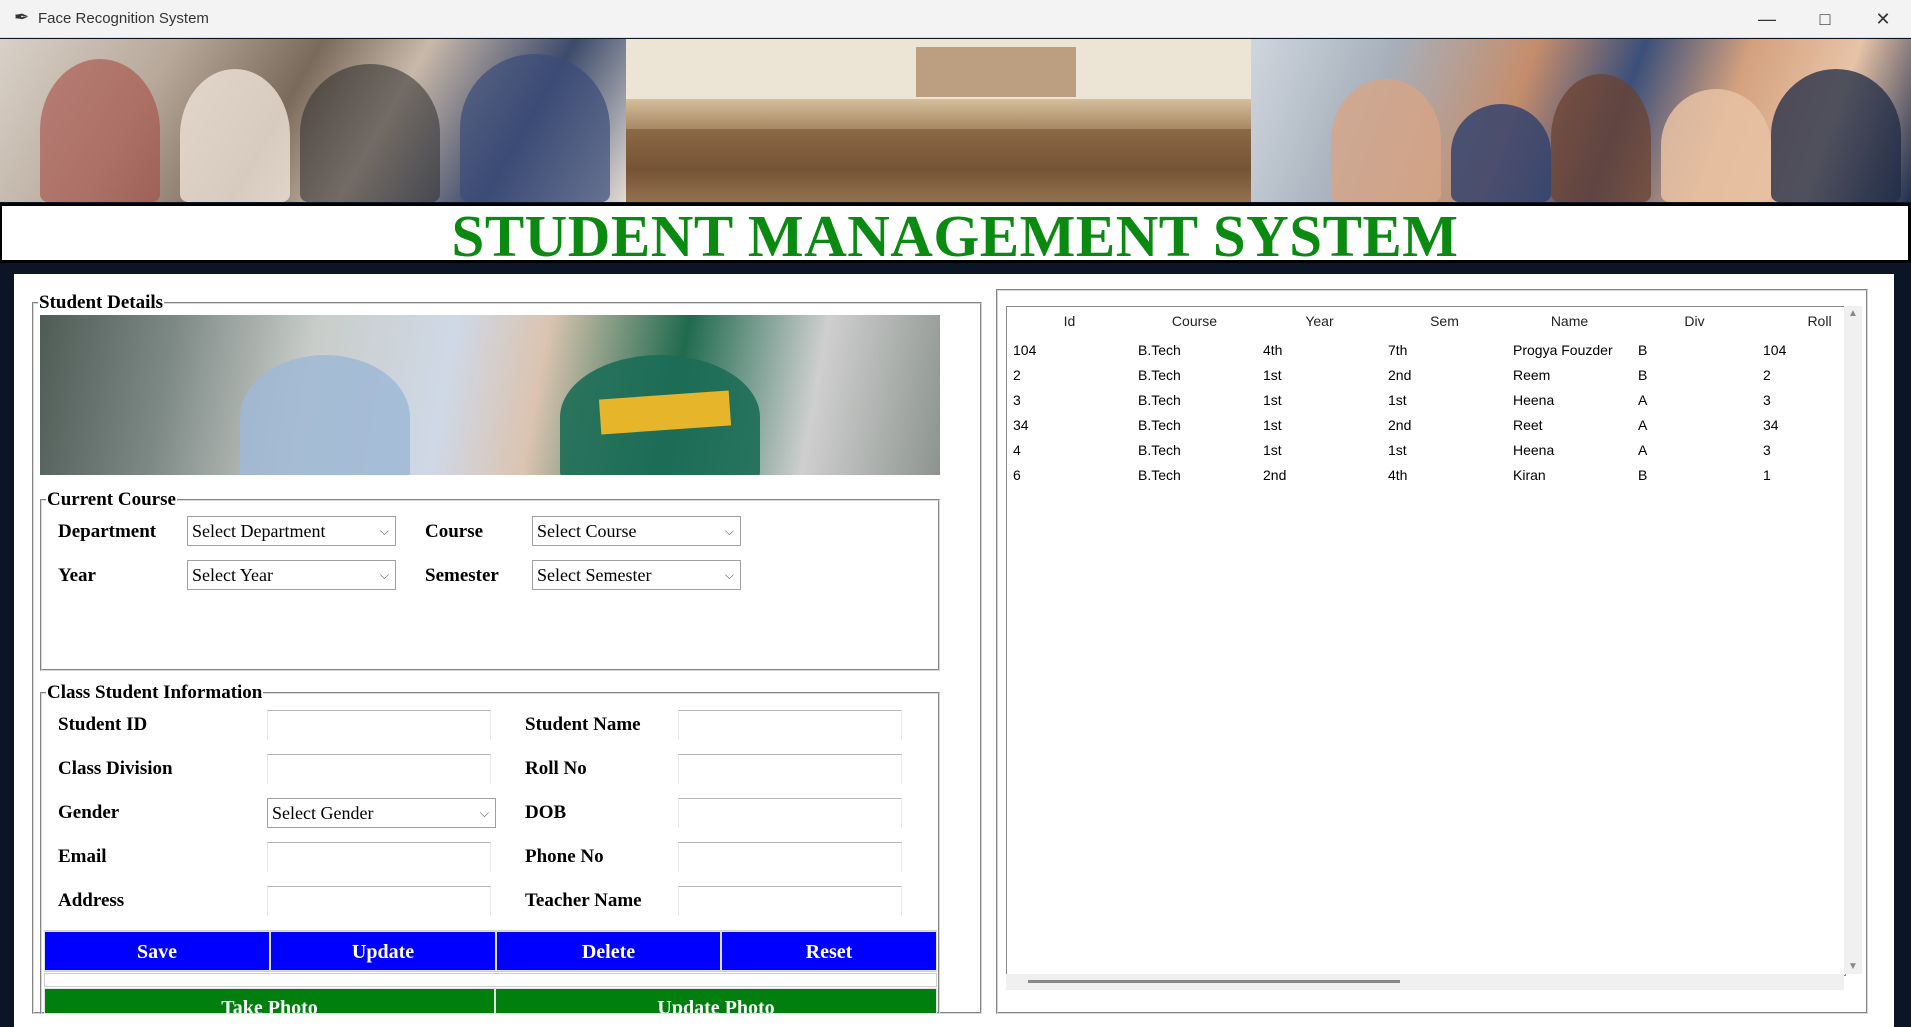 This screenshot has height=1027, width=1911. Describe the element at coordinates (564, 856) in the screenshot. I see `phone-no-label: Phone No` at that location.